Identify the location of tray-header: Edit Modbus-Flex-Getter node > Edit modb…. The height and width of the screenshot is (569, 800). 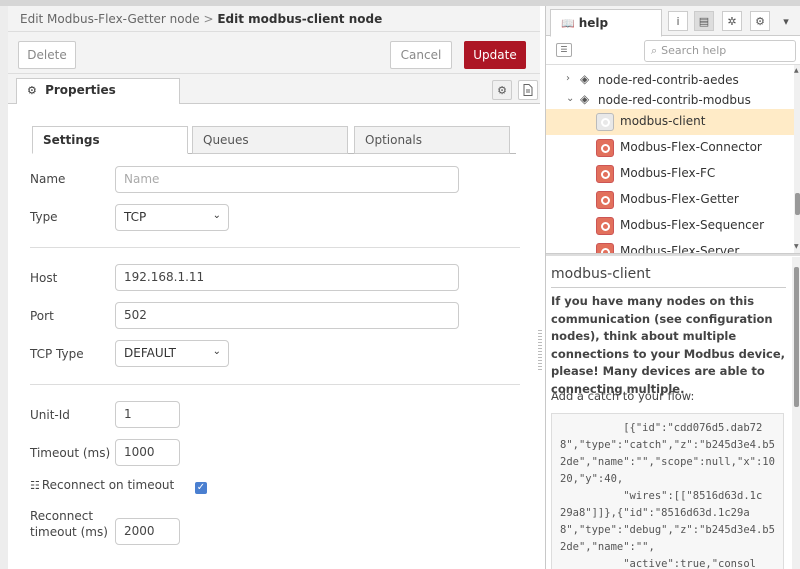
(274, 19).